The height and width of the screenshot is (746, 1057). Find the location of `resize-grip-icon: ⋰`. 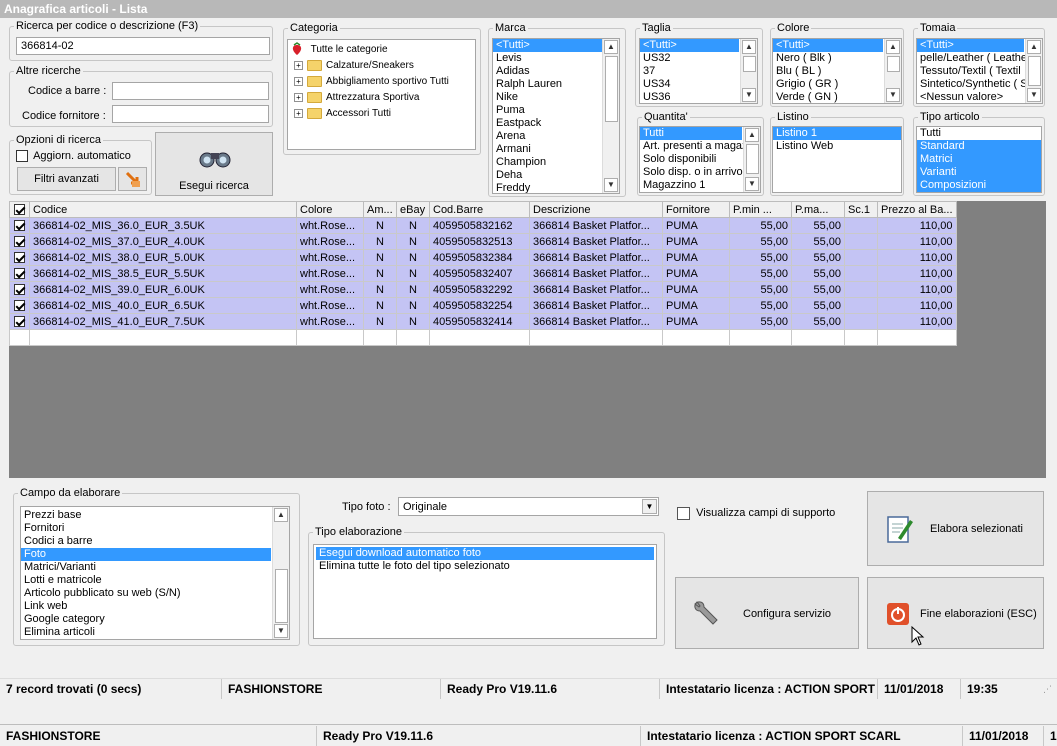

resize-grip-icon: ⋰ is located at coordinates (1047, 689).